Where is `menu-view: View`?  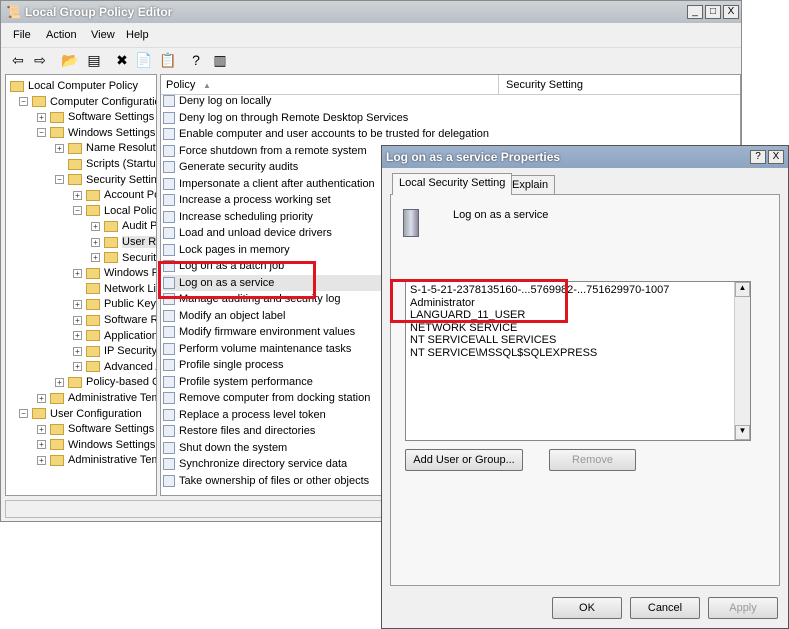
menu-view: View is located at coordinates (103, 35).